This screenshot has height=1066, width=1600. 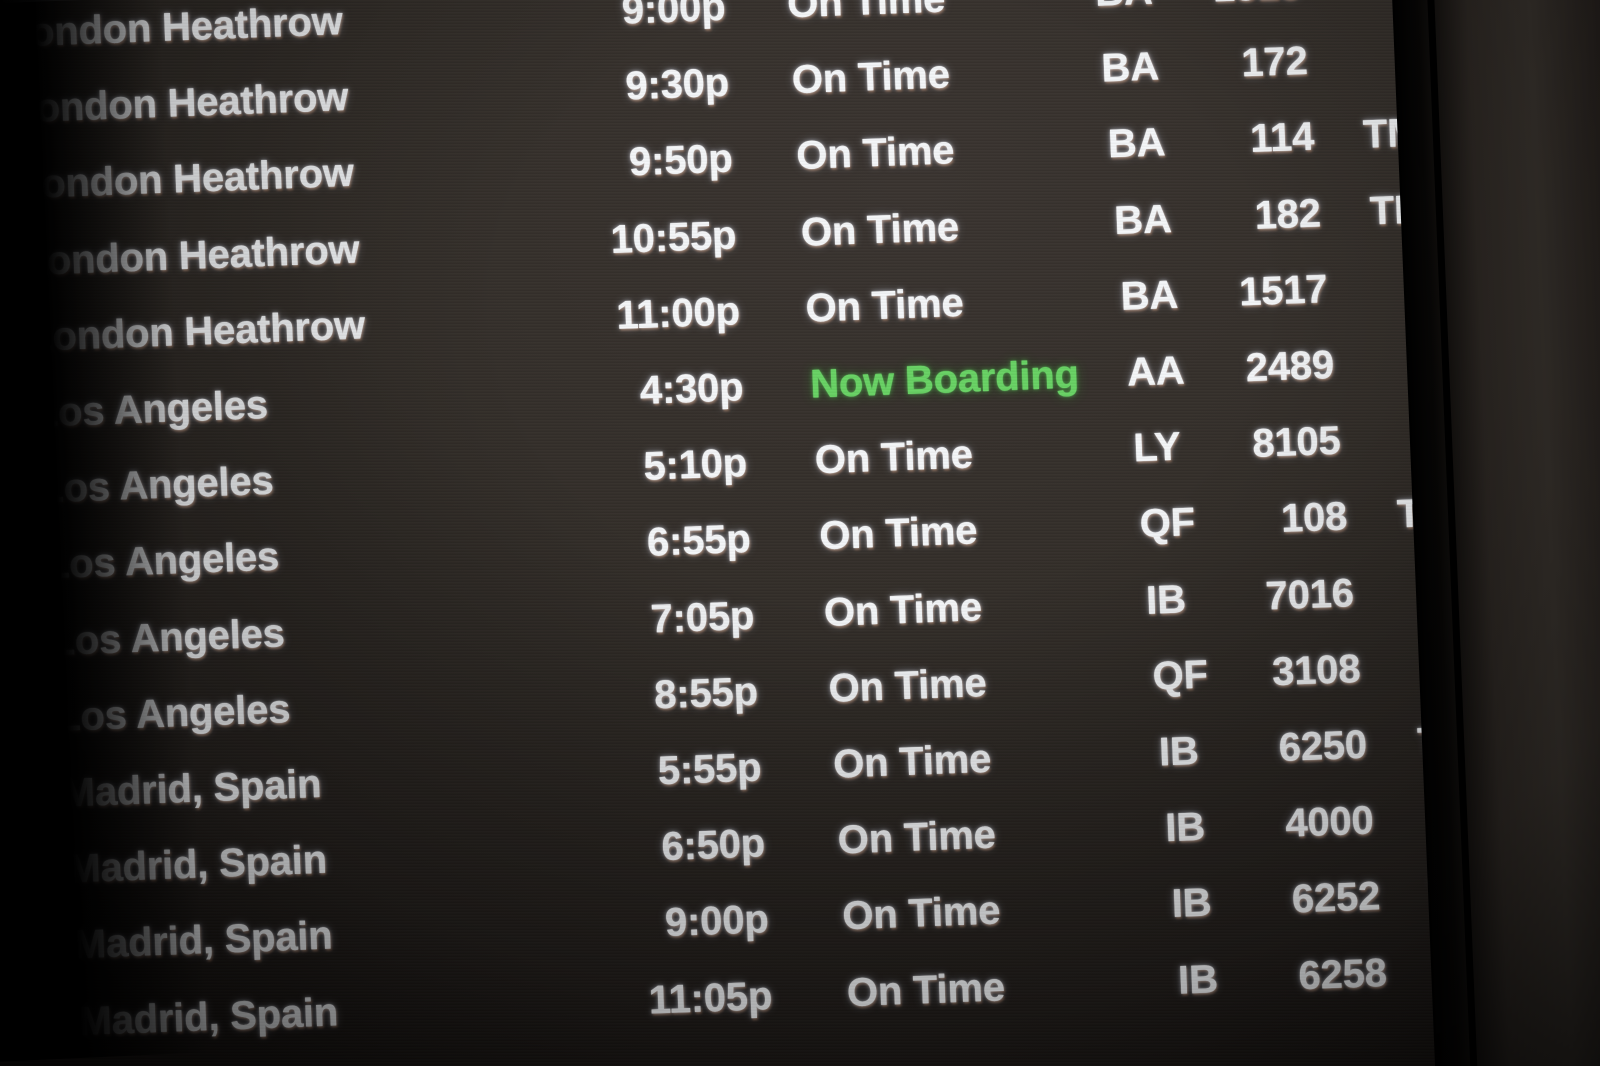 What do you see at coordinates (1336, 898) in the screenshot?
I see `row-flight: 6252` at bounding box center [1336, 898].